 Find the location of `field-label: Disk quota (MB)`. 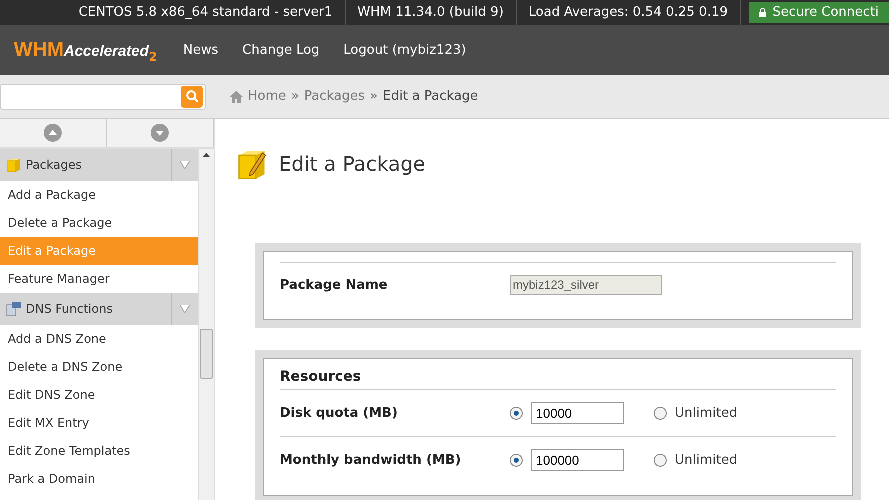

field-label: Disk quota (MB) is located at coordinates (339, 413).